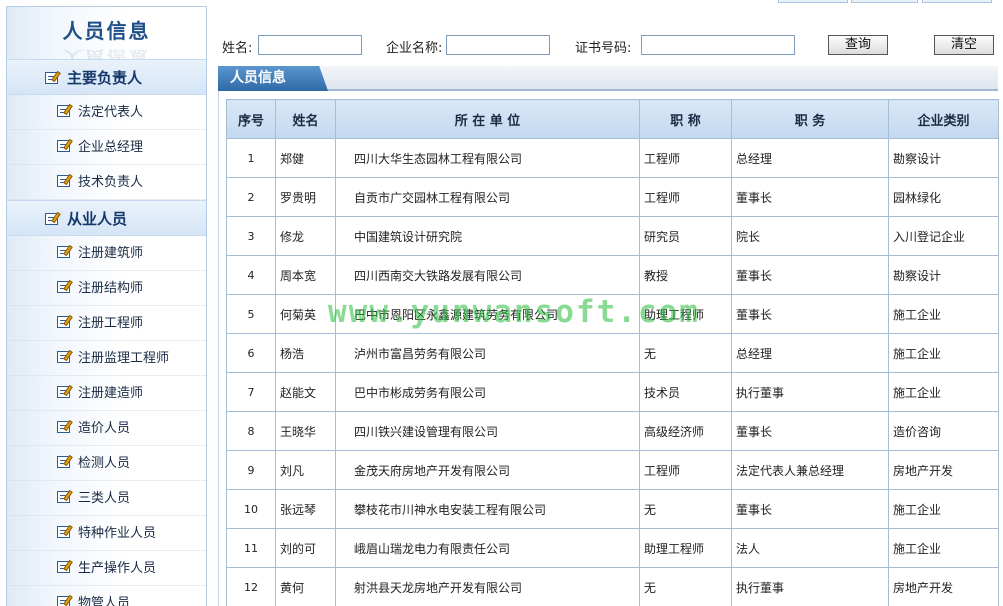 Image resolution: width=1003 pixels, height=606 pixels. What do you see at coordinates (487, 275) in the screenshot?
I see `table-cell: 四川西南交大铁路发展有限公司` at bounding box center [487, 275].